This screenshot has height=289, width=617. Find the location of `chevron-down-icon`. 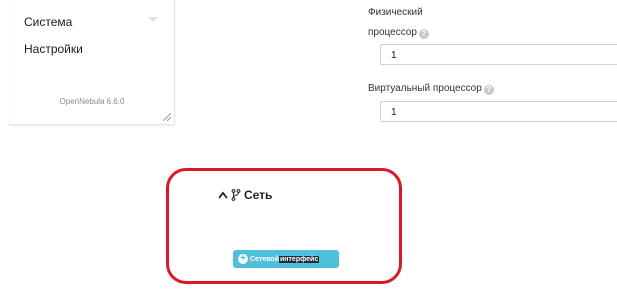

chevron-down-icon is located at coordinates (153, 19).